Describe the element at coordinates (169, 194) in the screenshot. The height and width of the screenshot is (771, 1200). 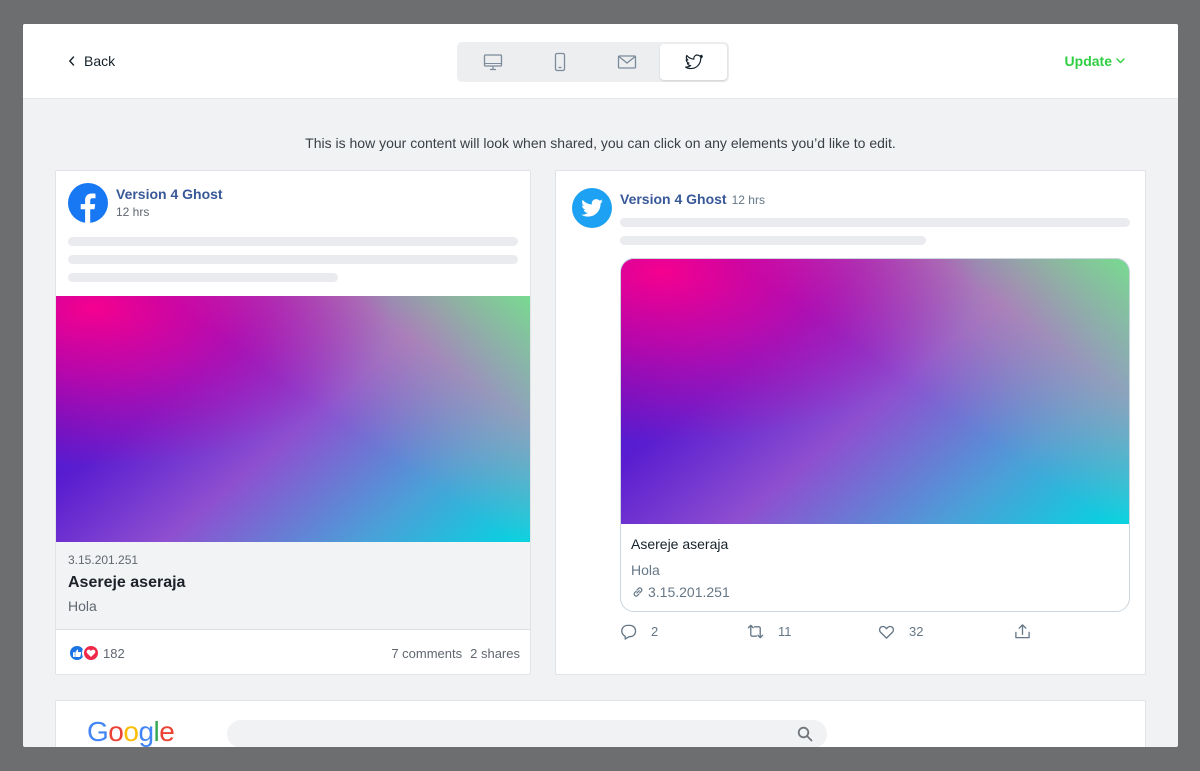
I see `facebook-page-name: Version 4 Ghost` at that location.